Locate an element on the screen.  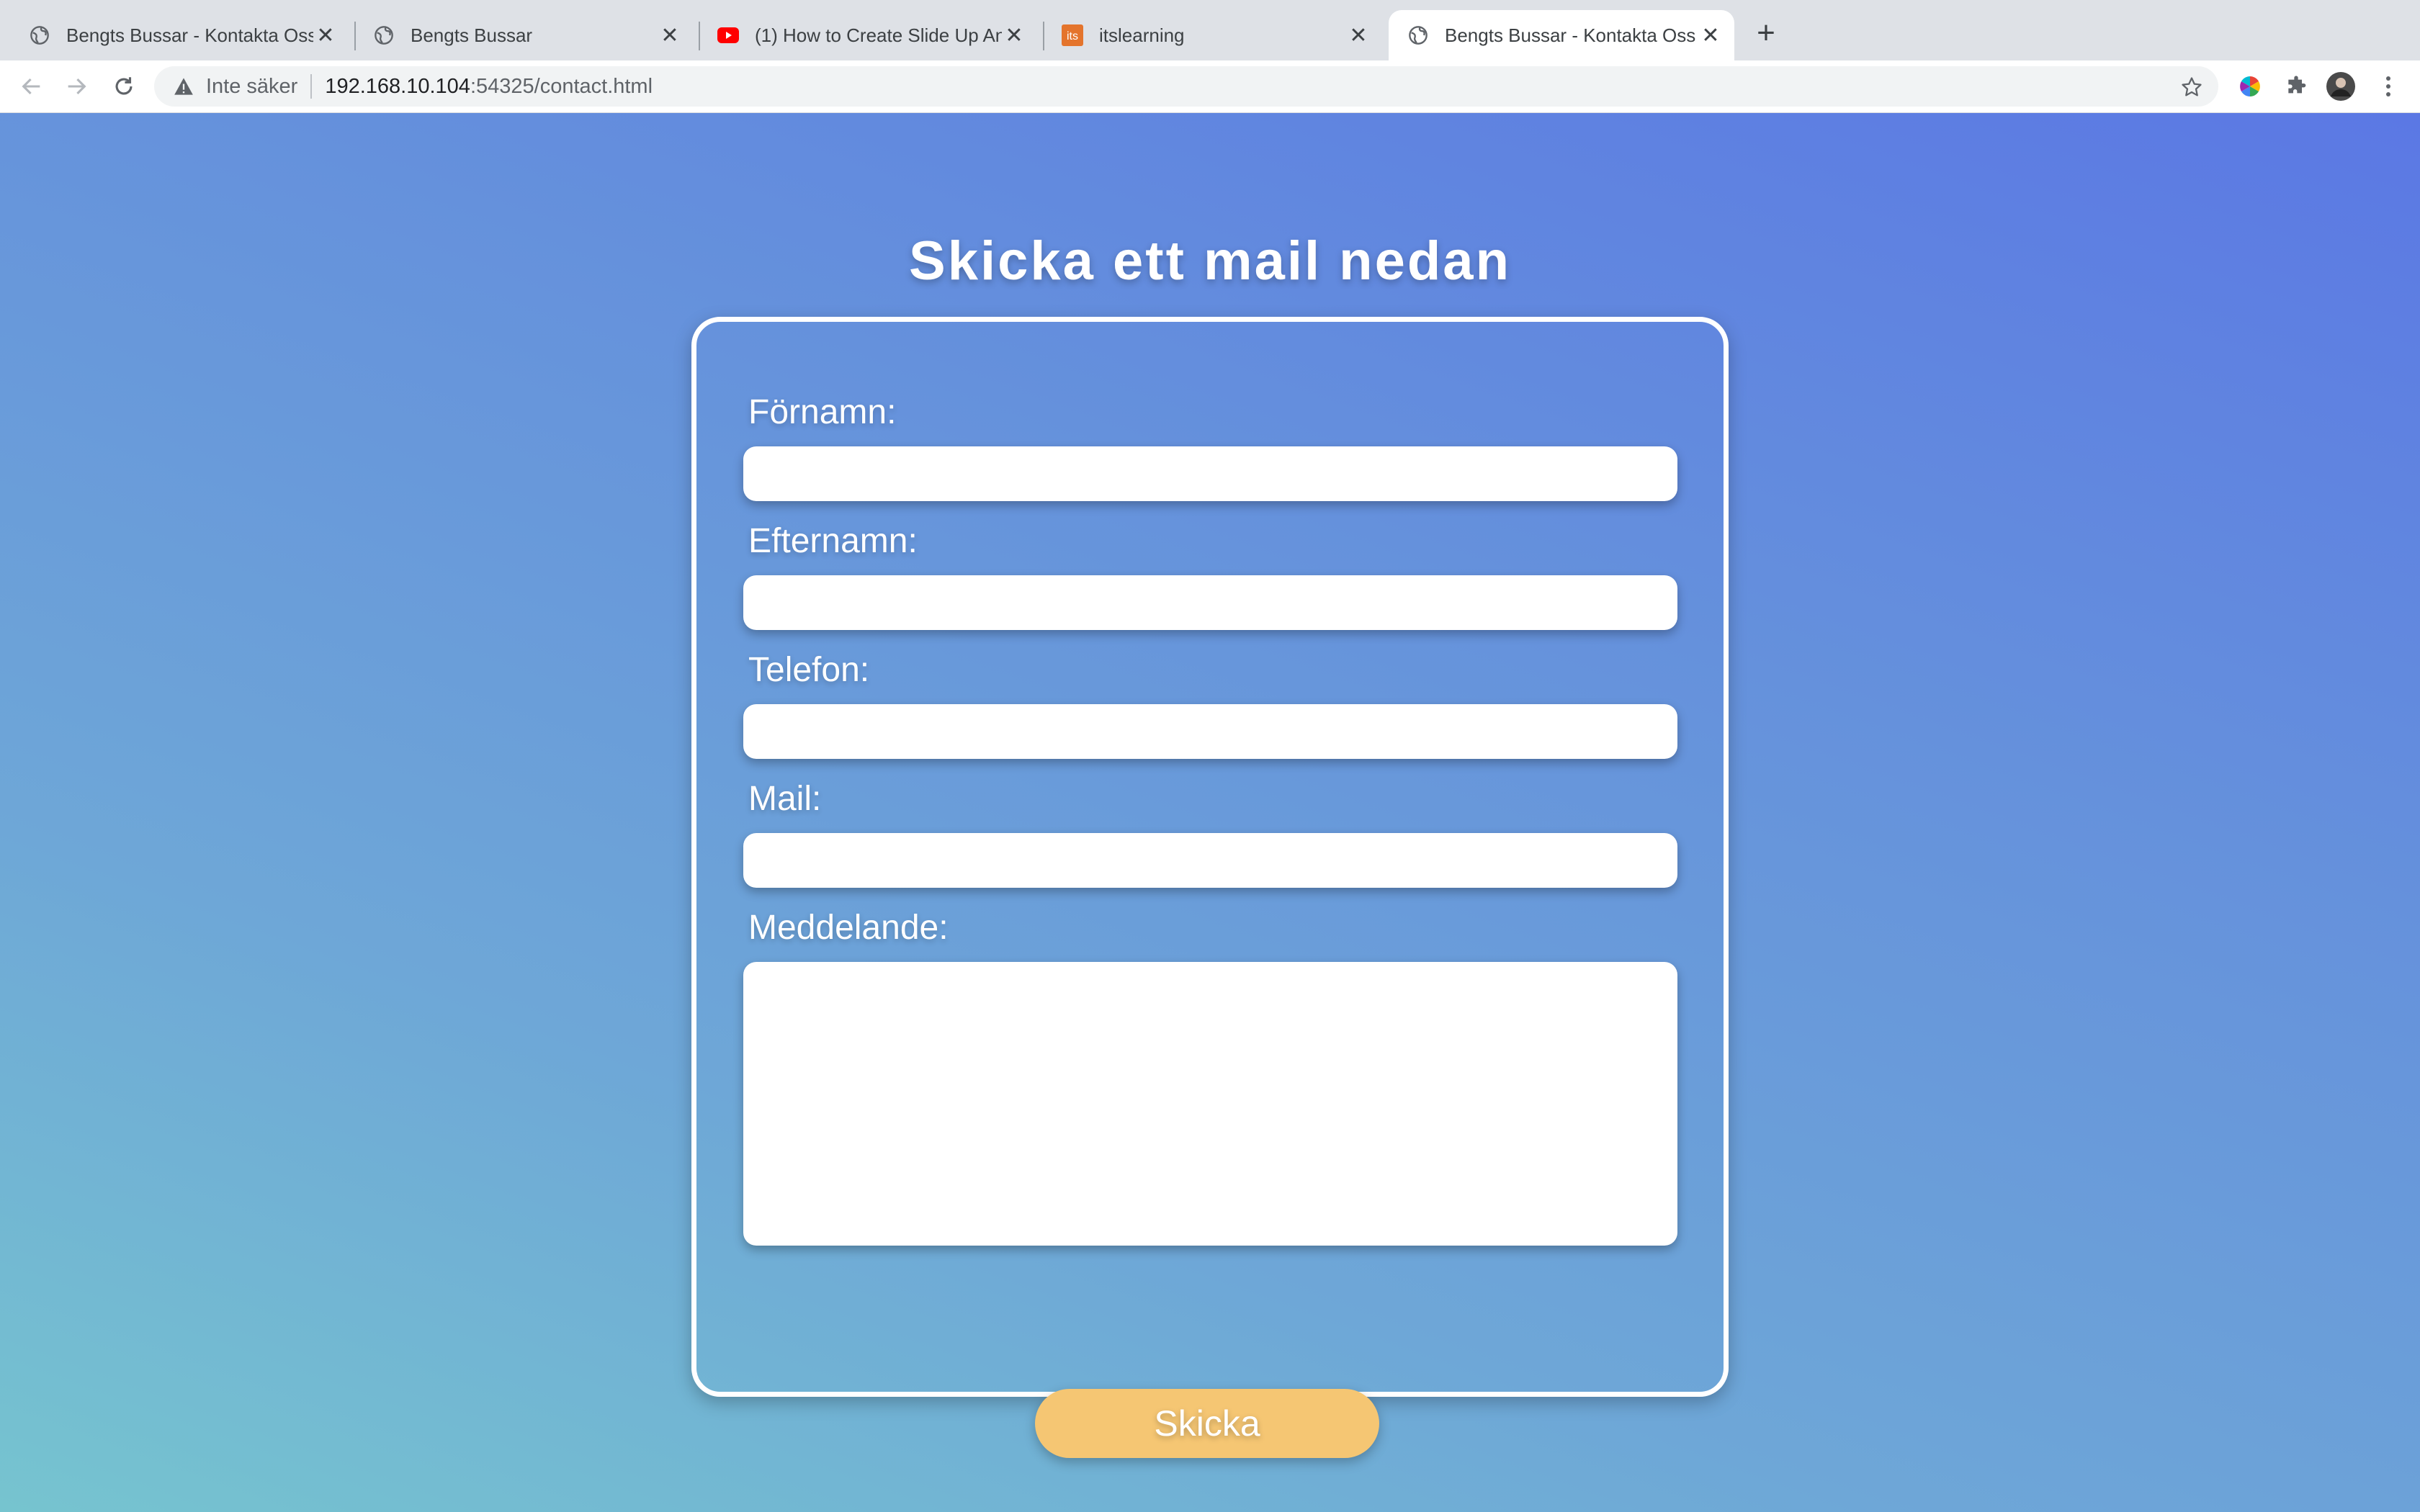
tab-bengts-bussar: Bengts Bussar ✕ is located at coordinates (519, 35).